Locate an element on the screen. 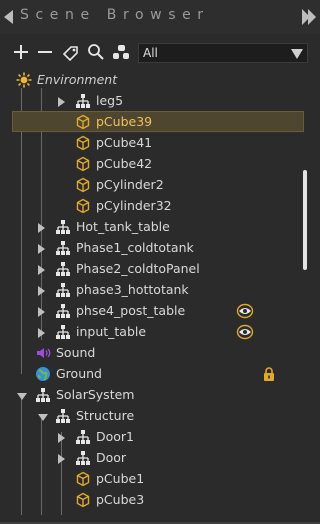  tree-row-label: Structure is located at coordinates (105, 415).